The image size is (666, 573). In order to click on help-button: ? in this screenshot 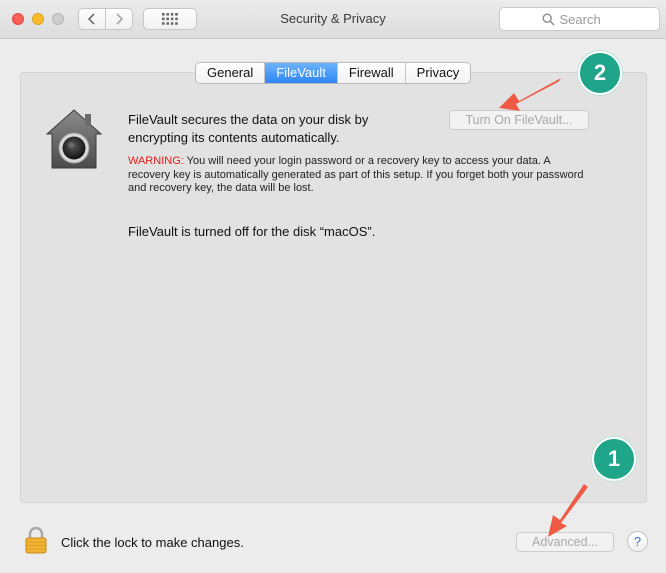, I will do `click(637, 541)`.